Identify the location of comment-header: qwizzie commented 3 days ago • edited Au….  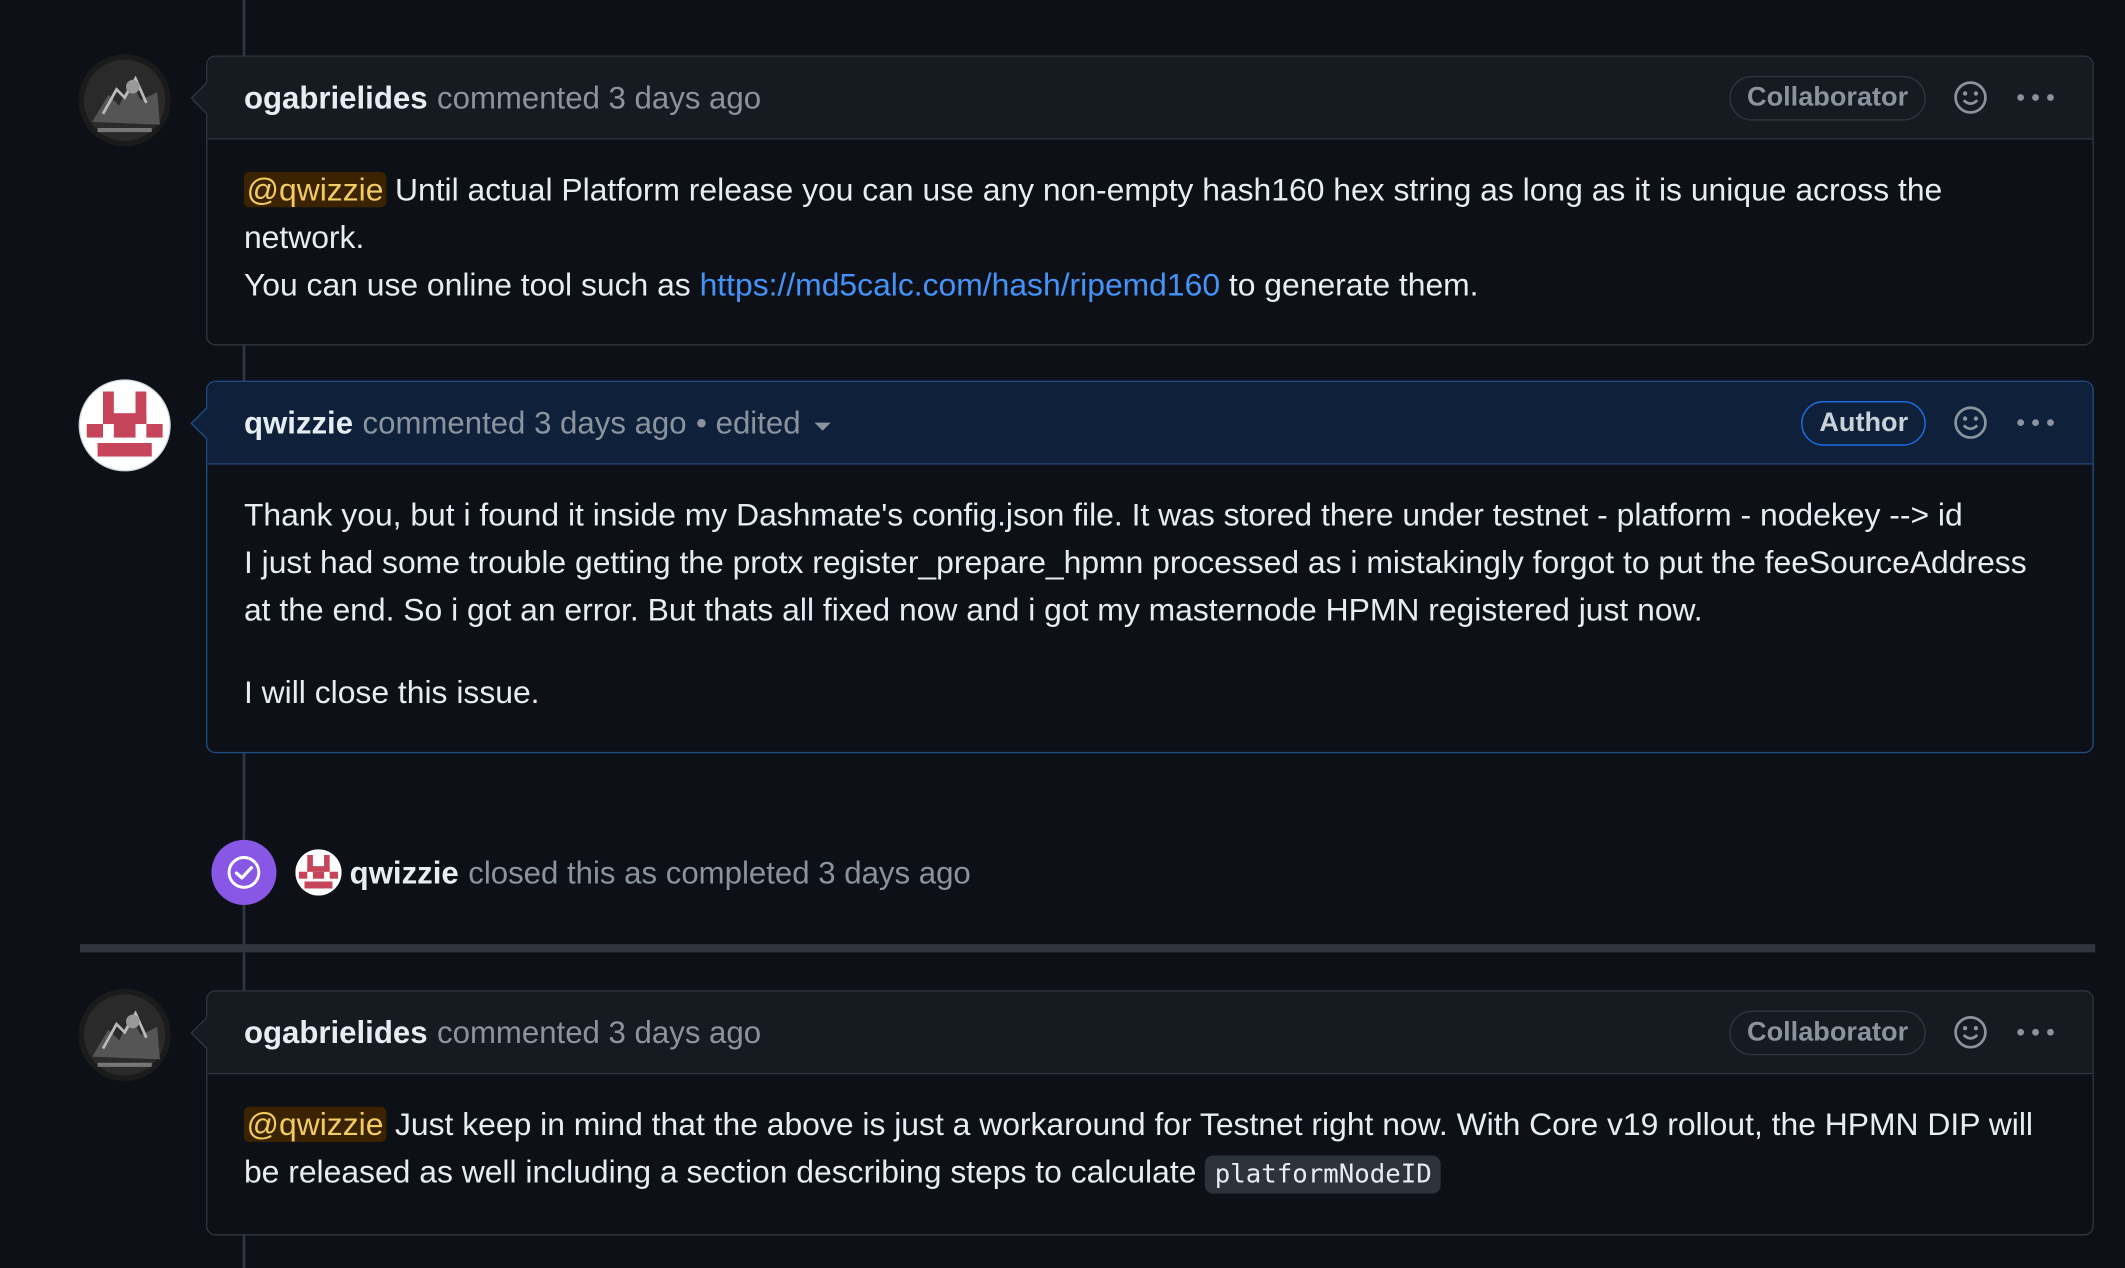
(1150, 423).